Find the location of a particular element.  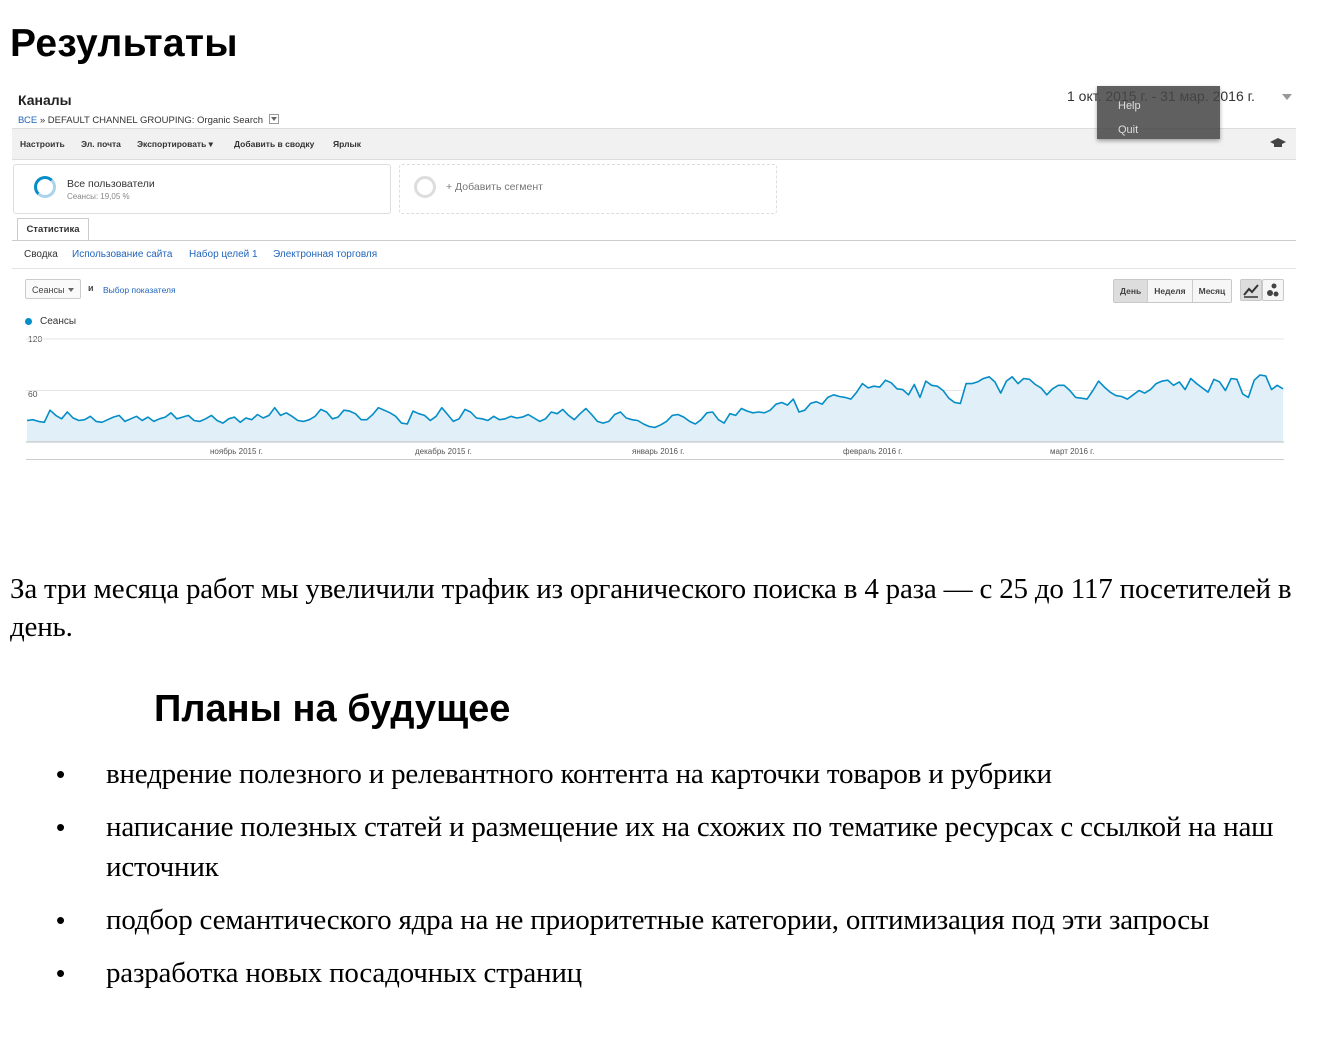

menu-item-quit: Quit is located at coordinates (1128, 130).